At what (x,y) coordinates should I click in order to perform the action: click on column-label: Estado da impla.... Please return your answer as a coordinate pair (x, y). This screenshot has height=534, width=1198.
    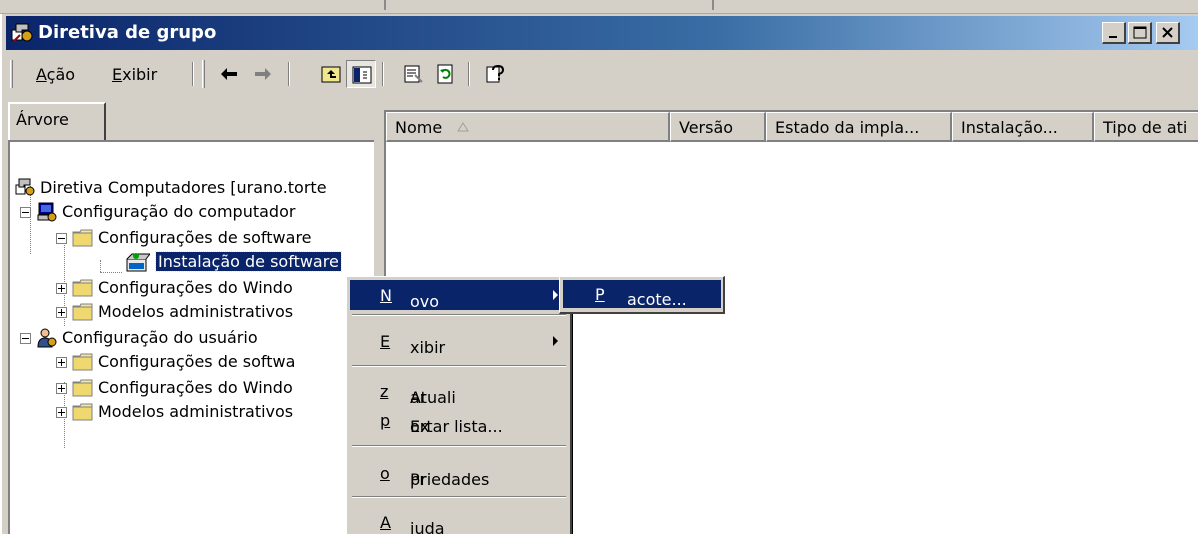
    Looking at the image, I should click on (847, 127).